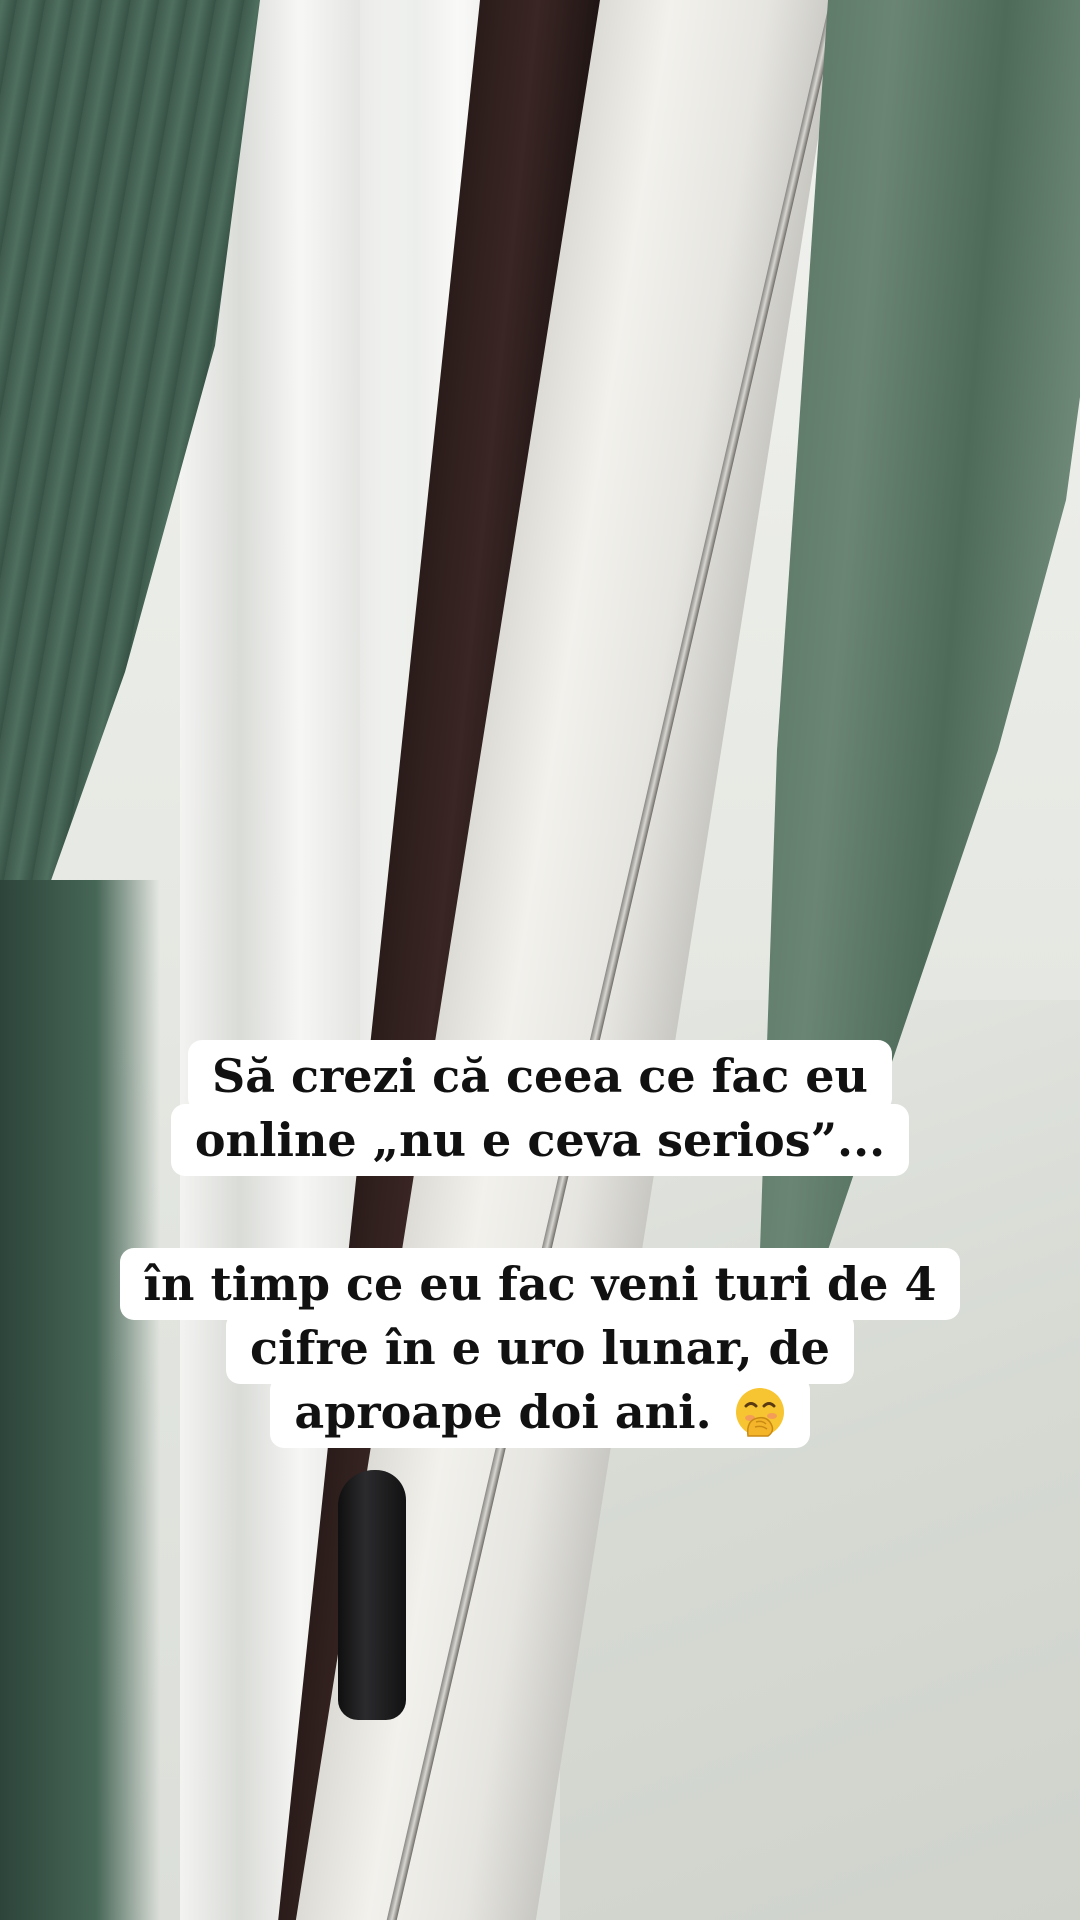 The height and width of the screenshot is (1920, 1080). What do you see at coordinates (540, 1076) in the screenshot?
I see `caption-line: Să crezi că ceea ce fac eu` at bounding box center [540, 1076].